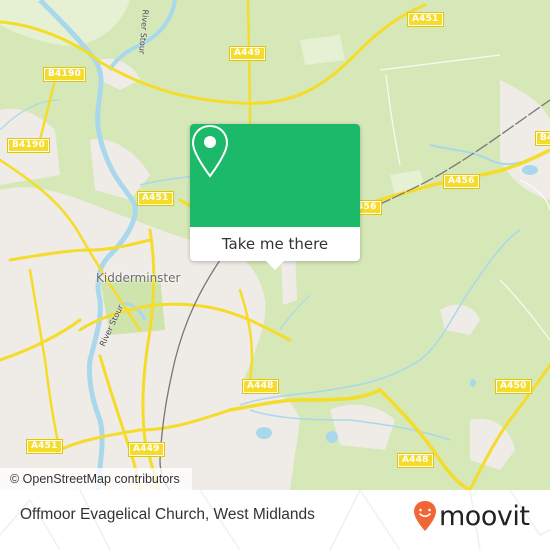 The height and width of the screenshot is (550, 550). Describe the element at coordinates (542, 138) in the screenshot. I see `road-label-b4-east: B4` at that location.